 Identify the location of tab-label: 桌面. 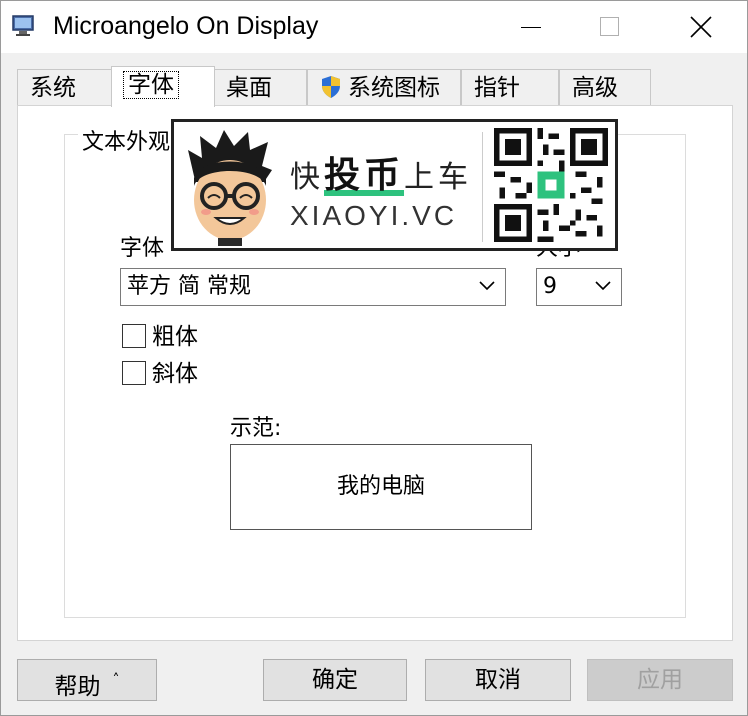
(249, 88).